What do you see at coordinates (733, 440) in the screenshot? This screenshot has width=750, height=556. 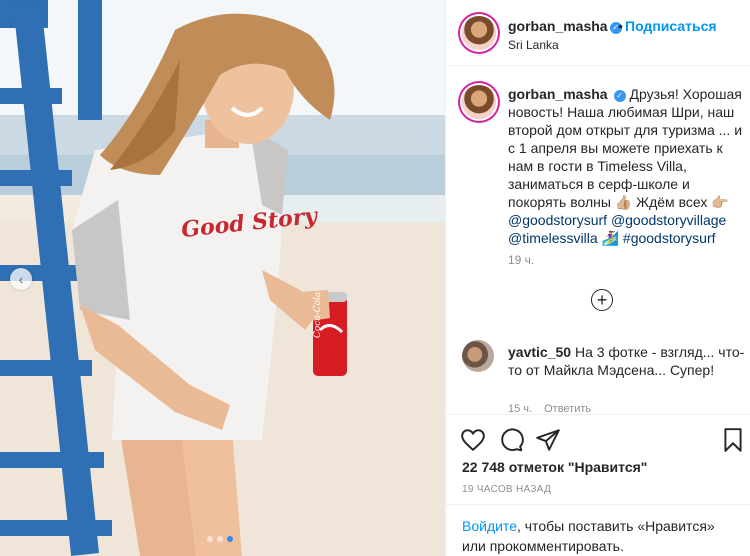 I see `bookmark-icon` at bounding box center [733, 440].